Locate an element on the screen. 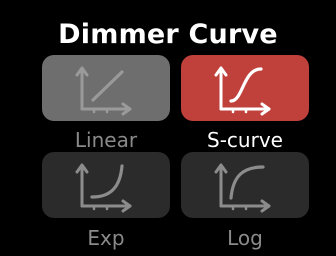 Image resolution: width=336 pixels, height=256 pixels. log-curve-icon is located at coordinates (242, 188).